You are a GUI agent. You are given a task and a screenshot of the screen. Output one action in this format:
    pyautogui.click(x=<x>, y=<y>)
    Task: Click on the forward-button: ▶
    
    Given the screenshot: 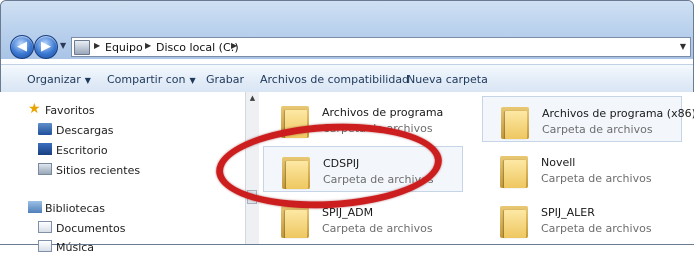 What is the action you would take?
    pyautogui.click(x=46, y=47)
    